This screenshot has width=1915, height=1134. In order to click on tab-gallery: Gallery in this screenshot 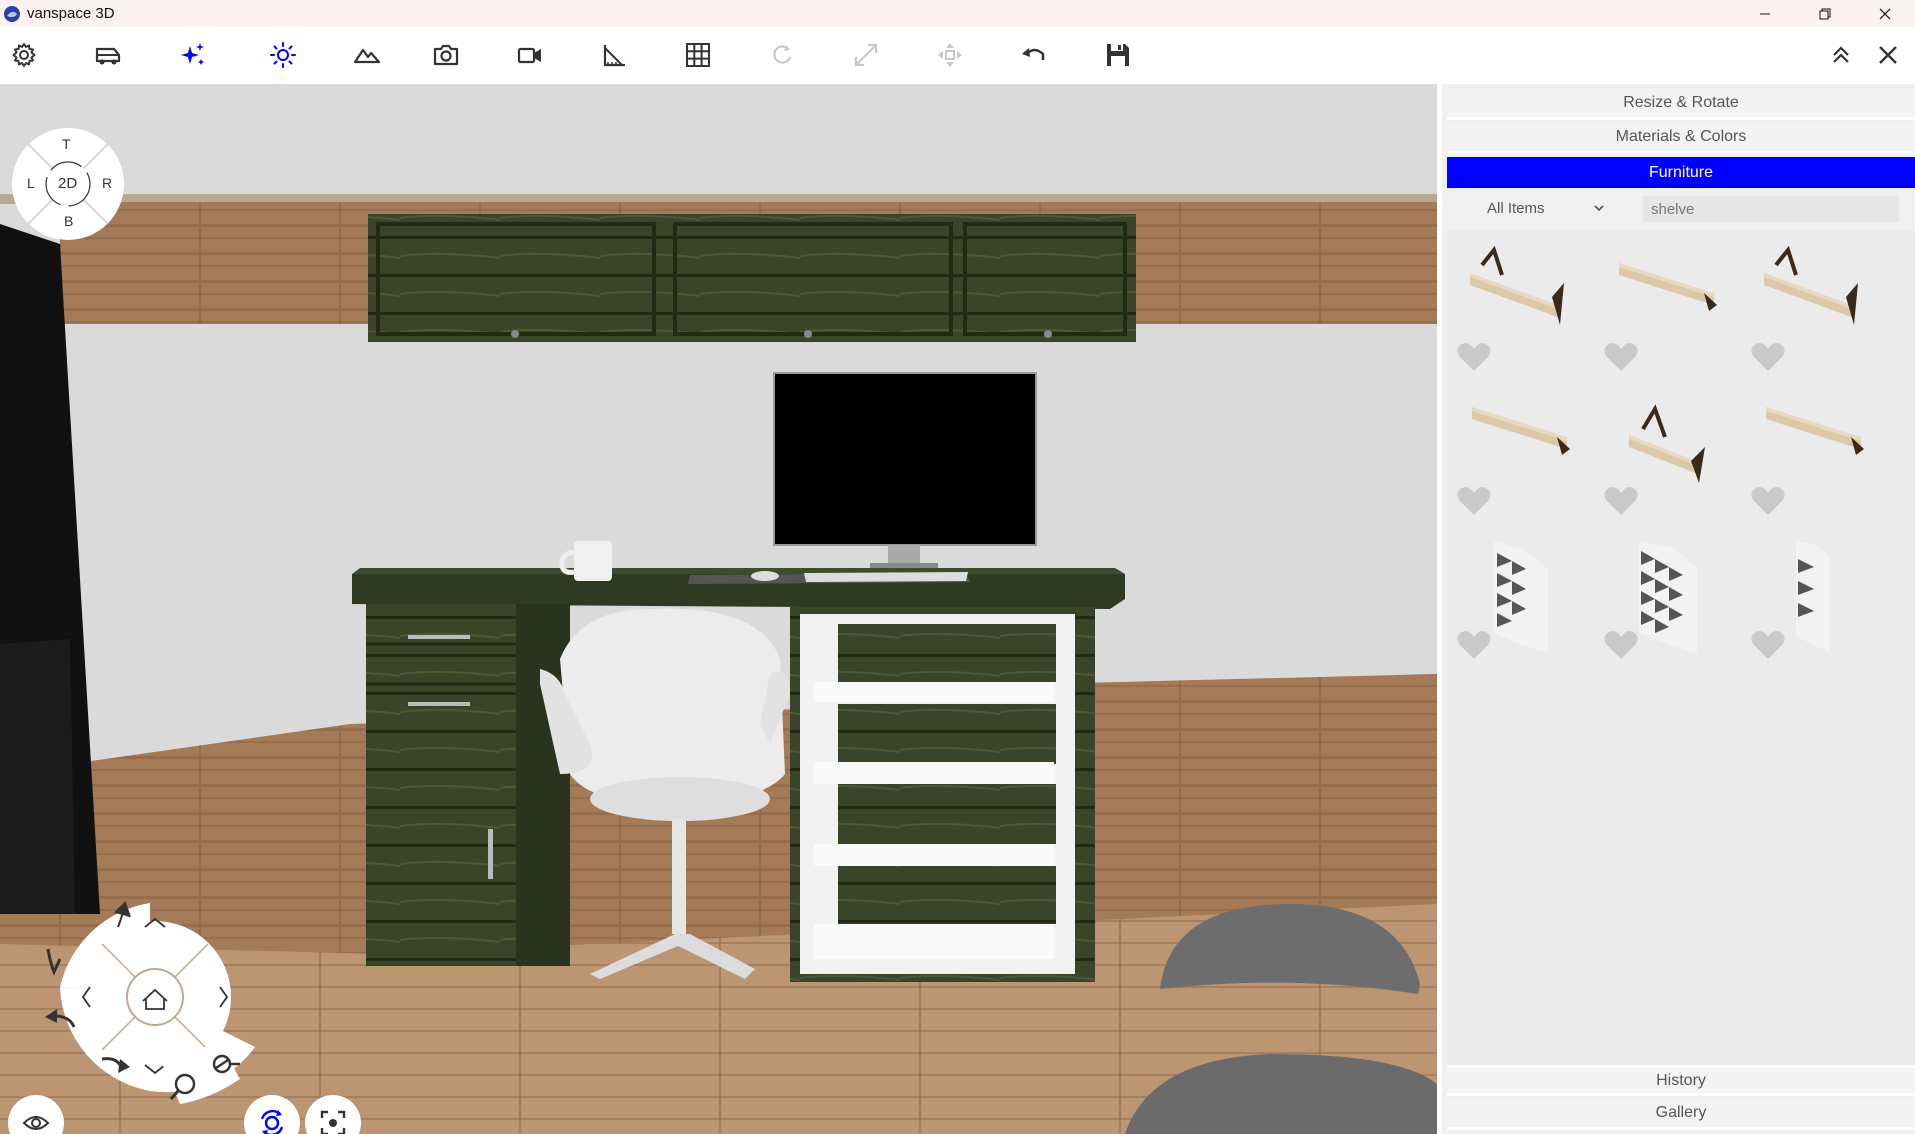, I will do `click(1681, 1114)`.